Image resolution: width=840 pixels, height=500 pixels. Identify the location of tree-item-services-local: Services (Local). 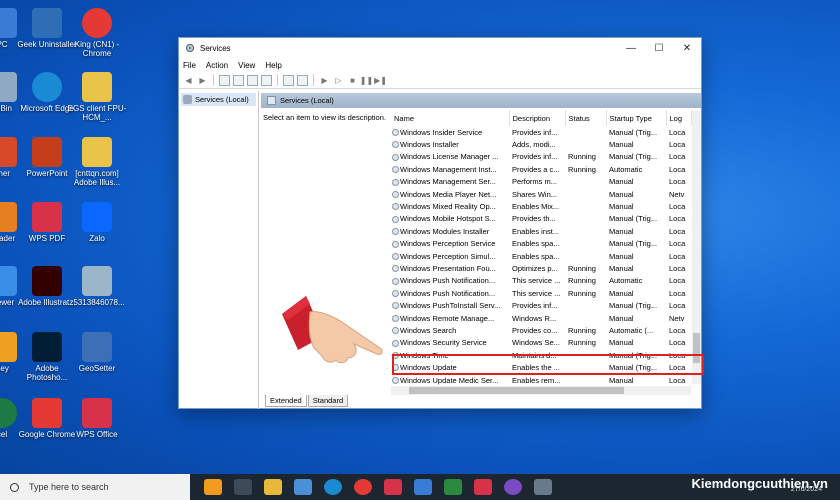
(218, 99).